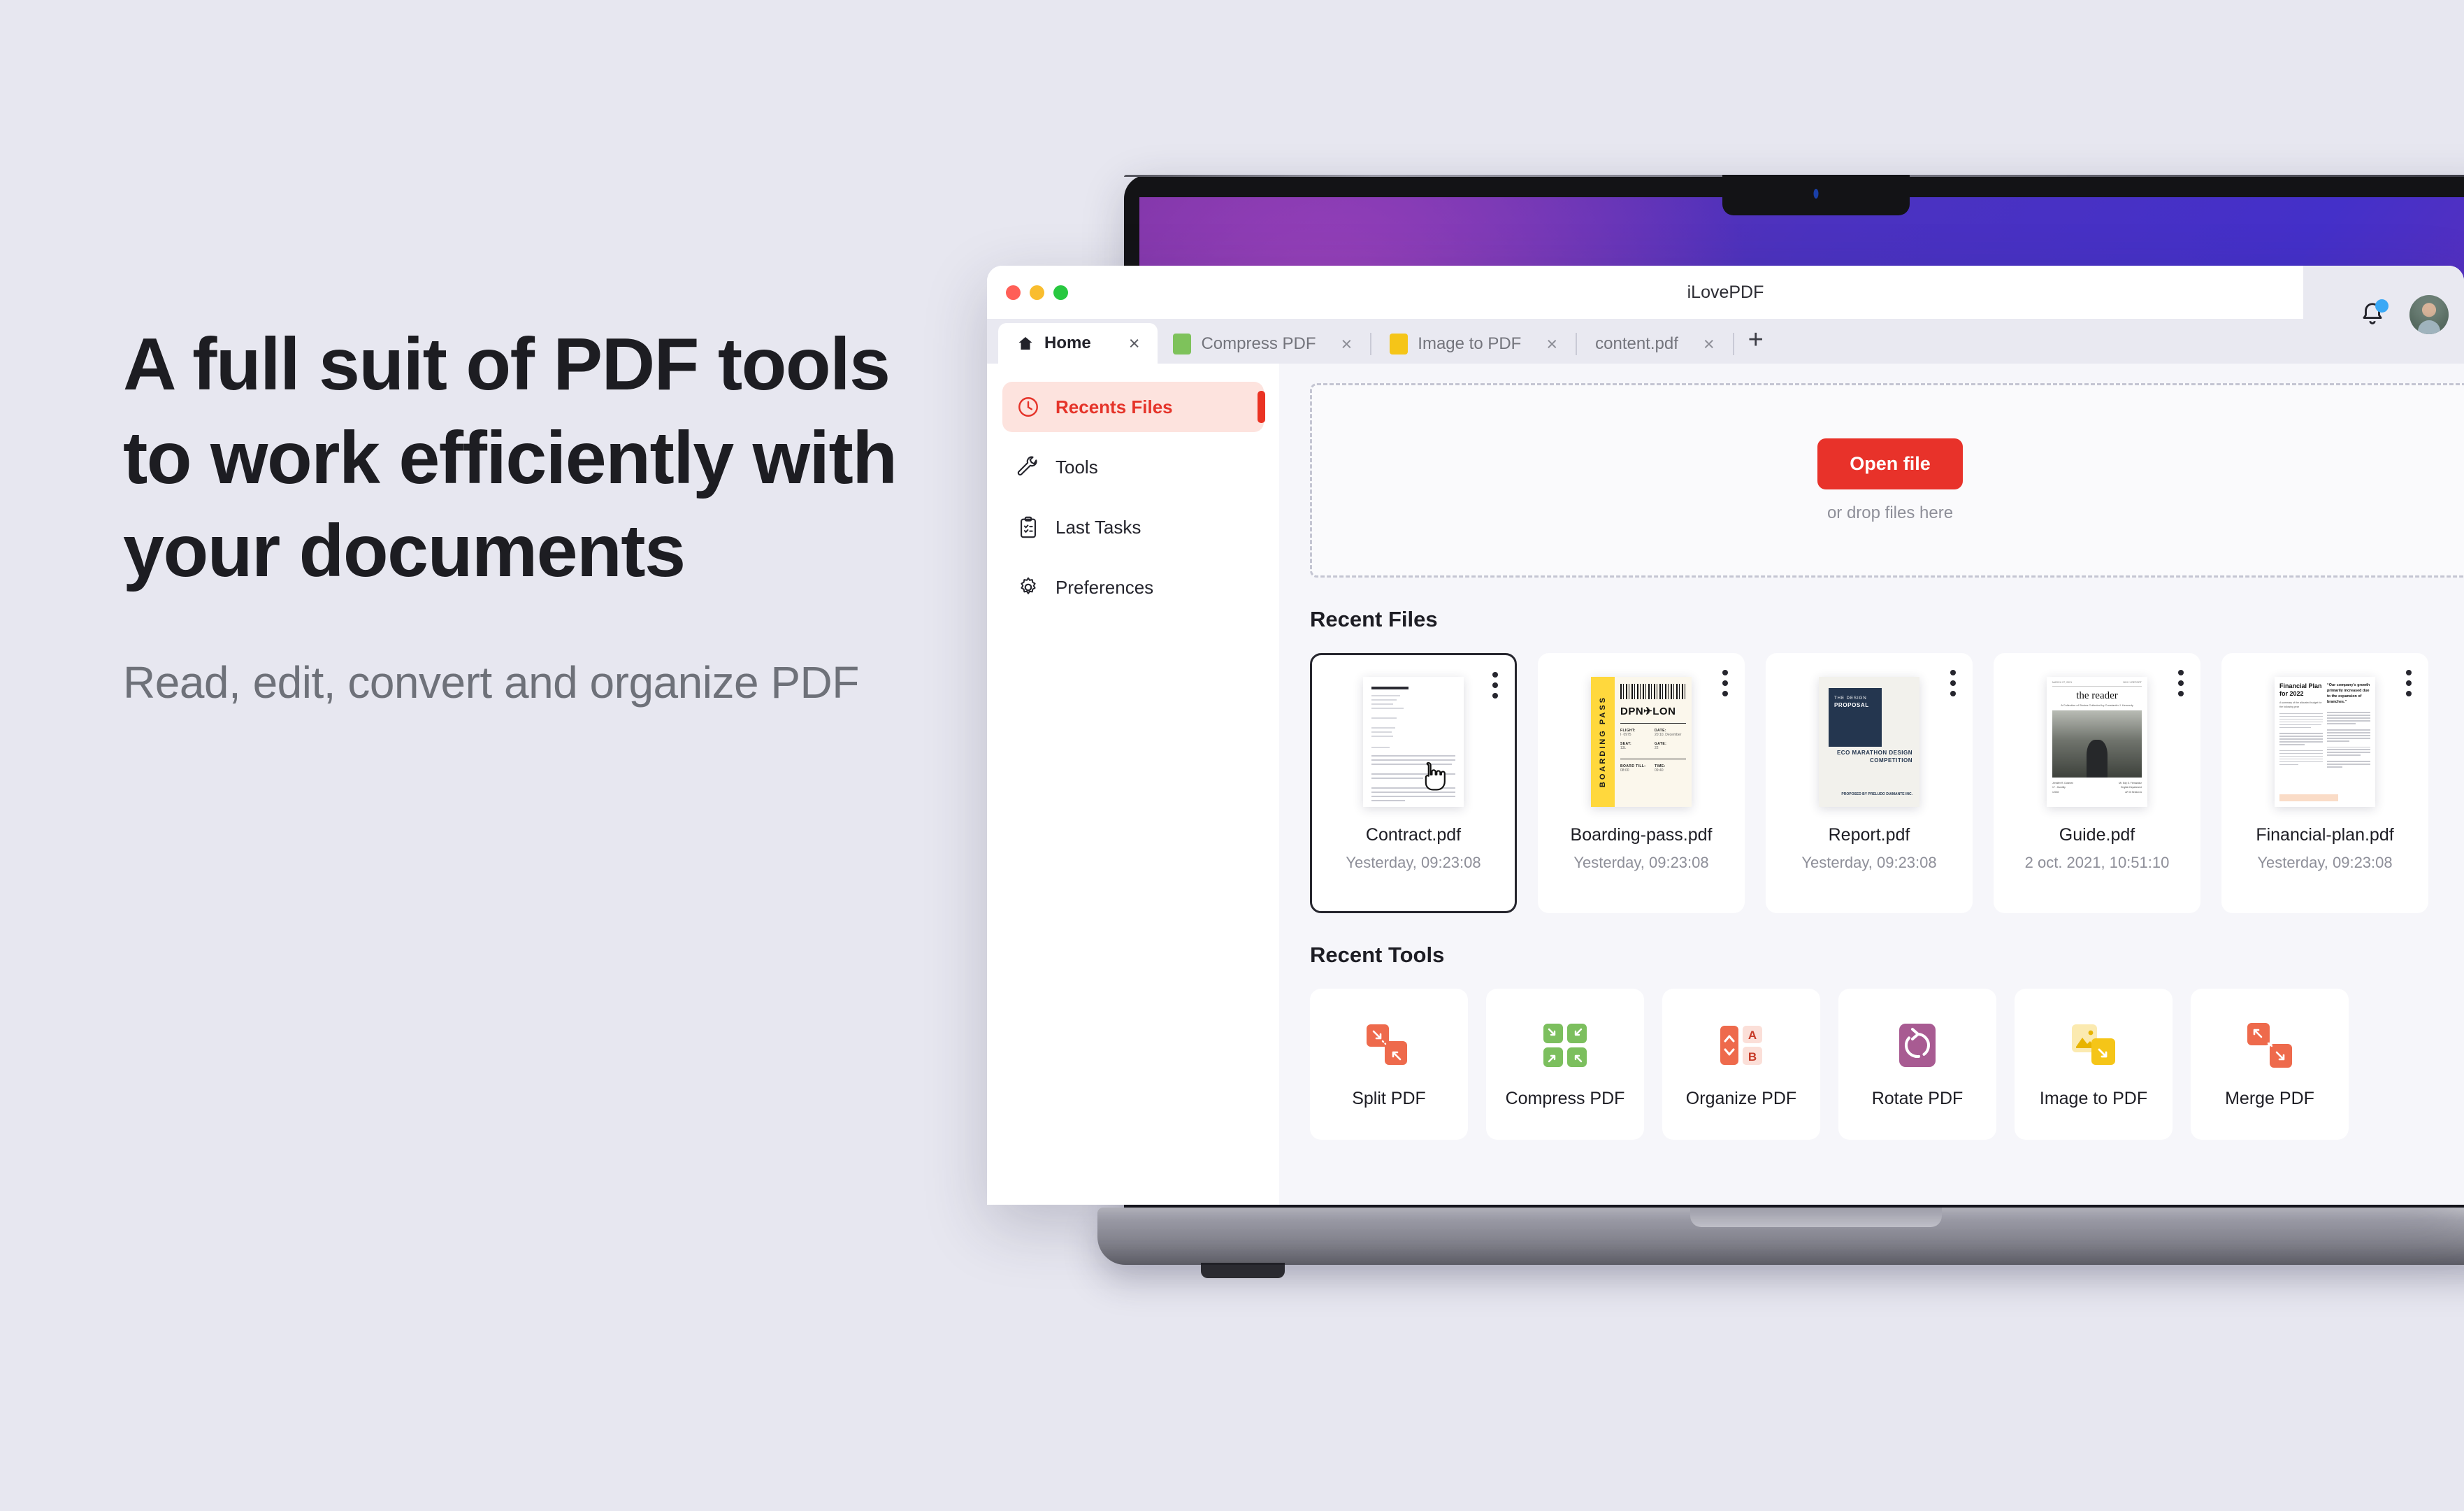 The height and width of the screenshot is (1511, 2464). I want to click on tab-home-label: Home, so click(1067, 343).